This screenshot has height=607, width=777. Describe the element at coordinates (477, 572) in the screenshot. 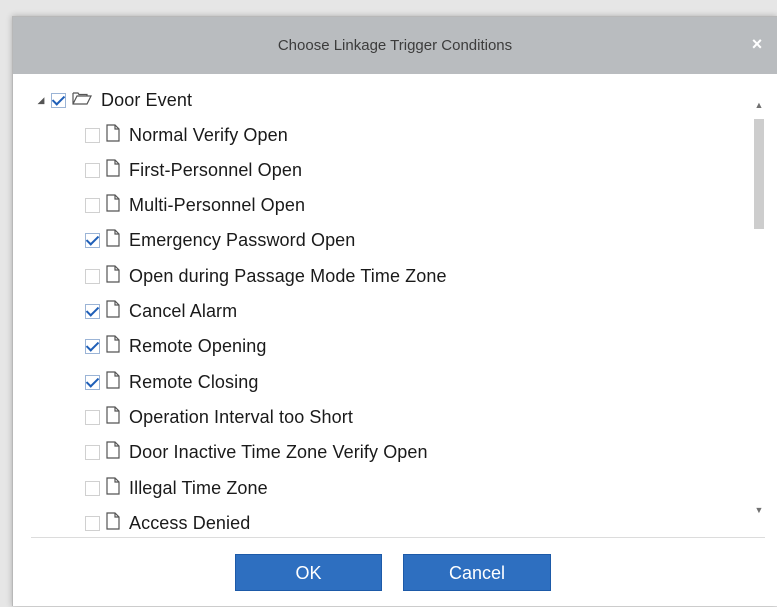

I see `cancel-button: Cancel` at that location.